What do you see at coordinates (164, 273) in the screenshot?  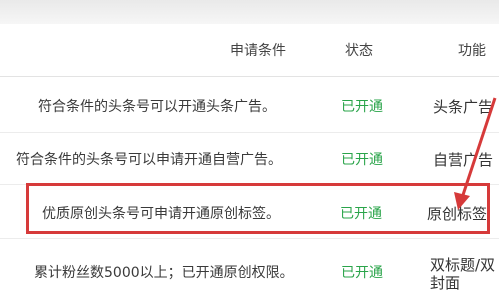 I see `row-condition: 累计粉丝数5000以上；已开通原创权限。` at bounding box center [164, 273].